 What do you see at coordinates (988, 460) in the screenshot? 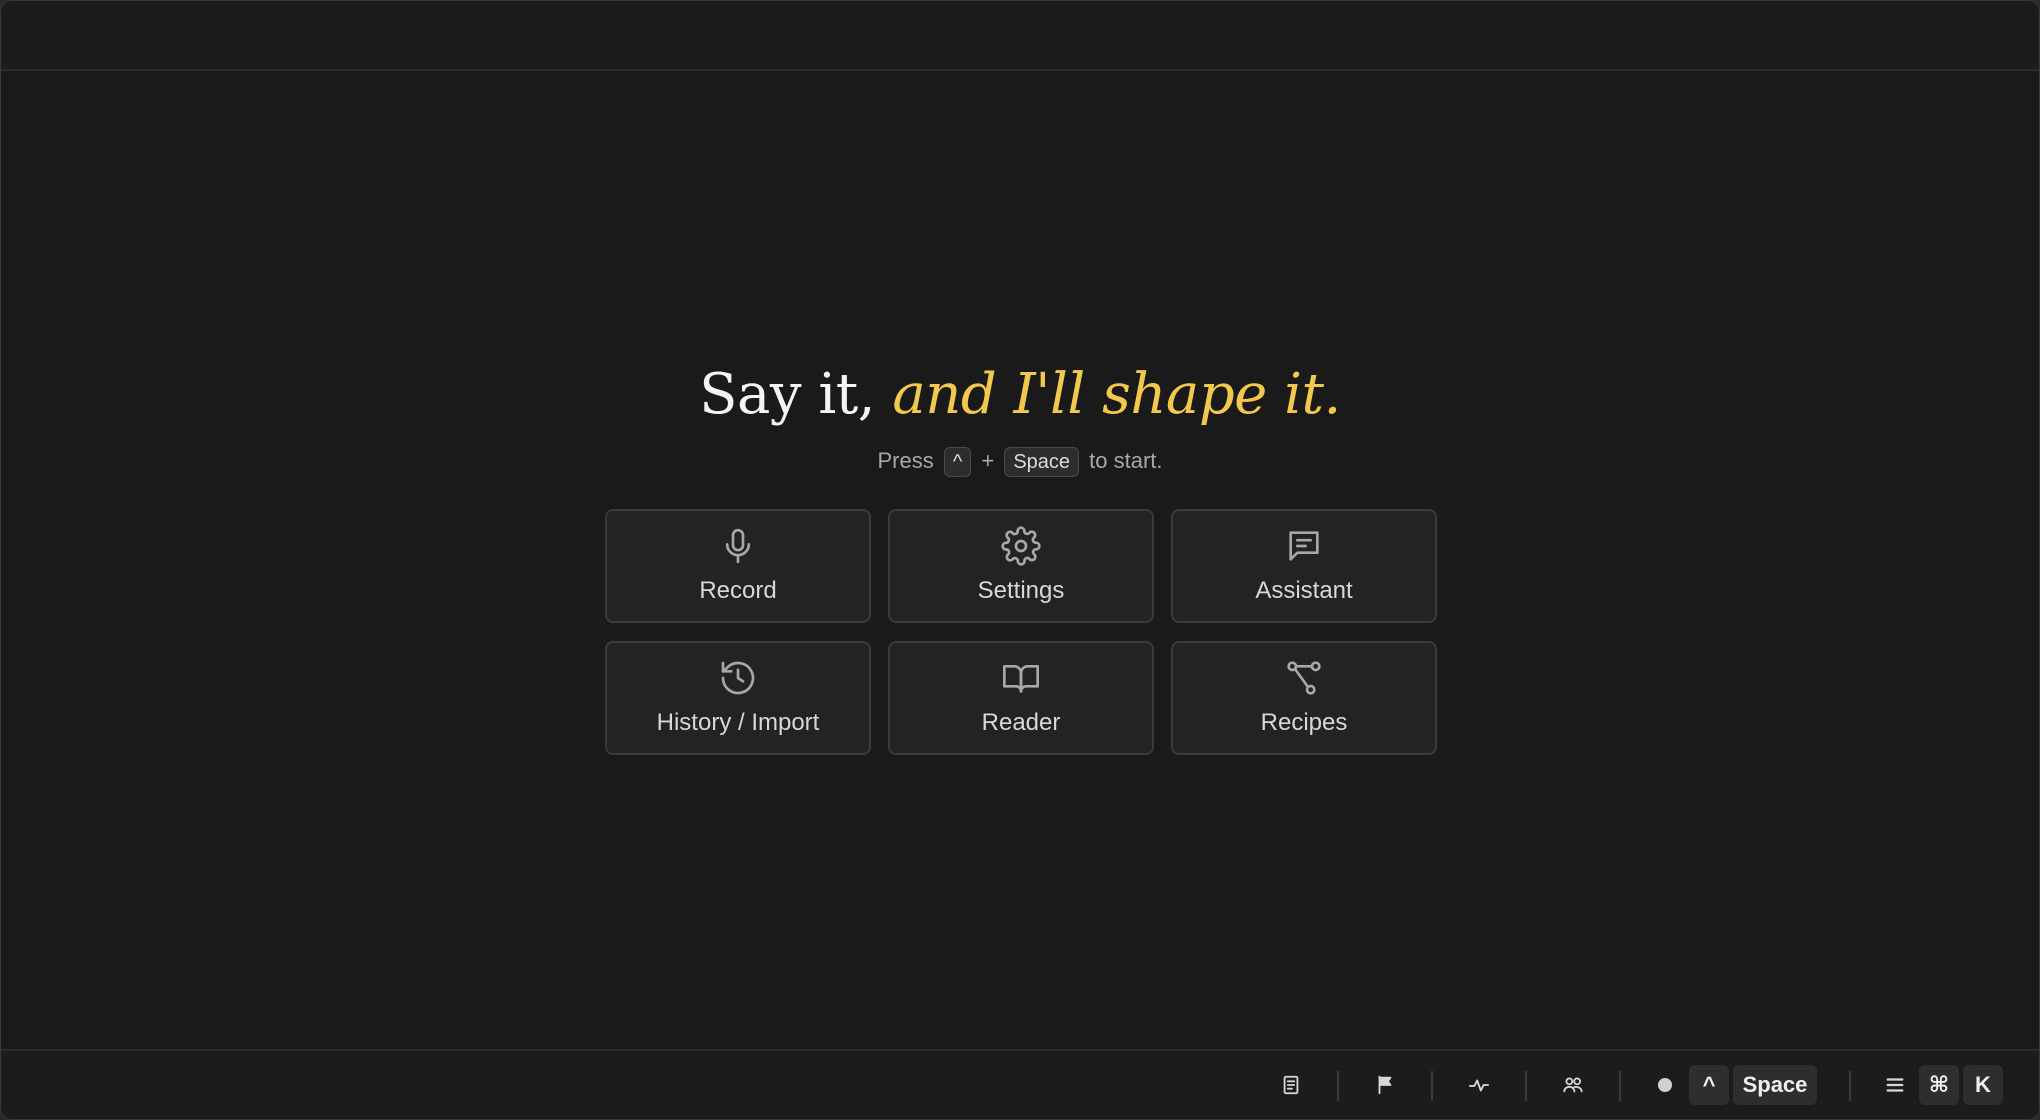
I see `hint-plus: +` at bounding box center [988, 460].